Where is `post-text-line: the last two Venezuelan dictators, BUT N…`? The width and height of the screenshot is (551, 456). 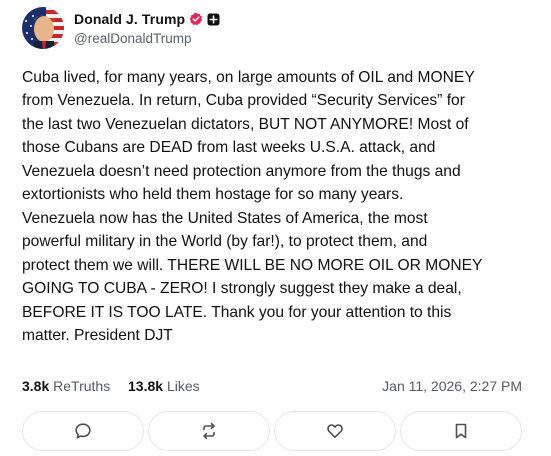 post-text-line: the last two Venezuelan dictators, BUT N… is located at coordinates (245, 124).